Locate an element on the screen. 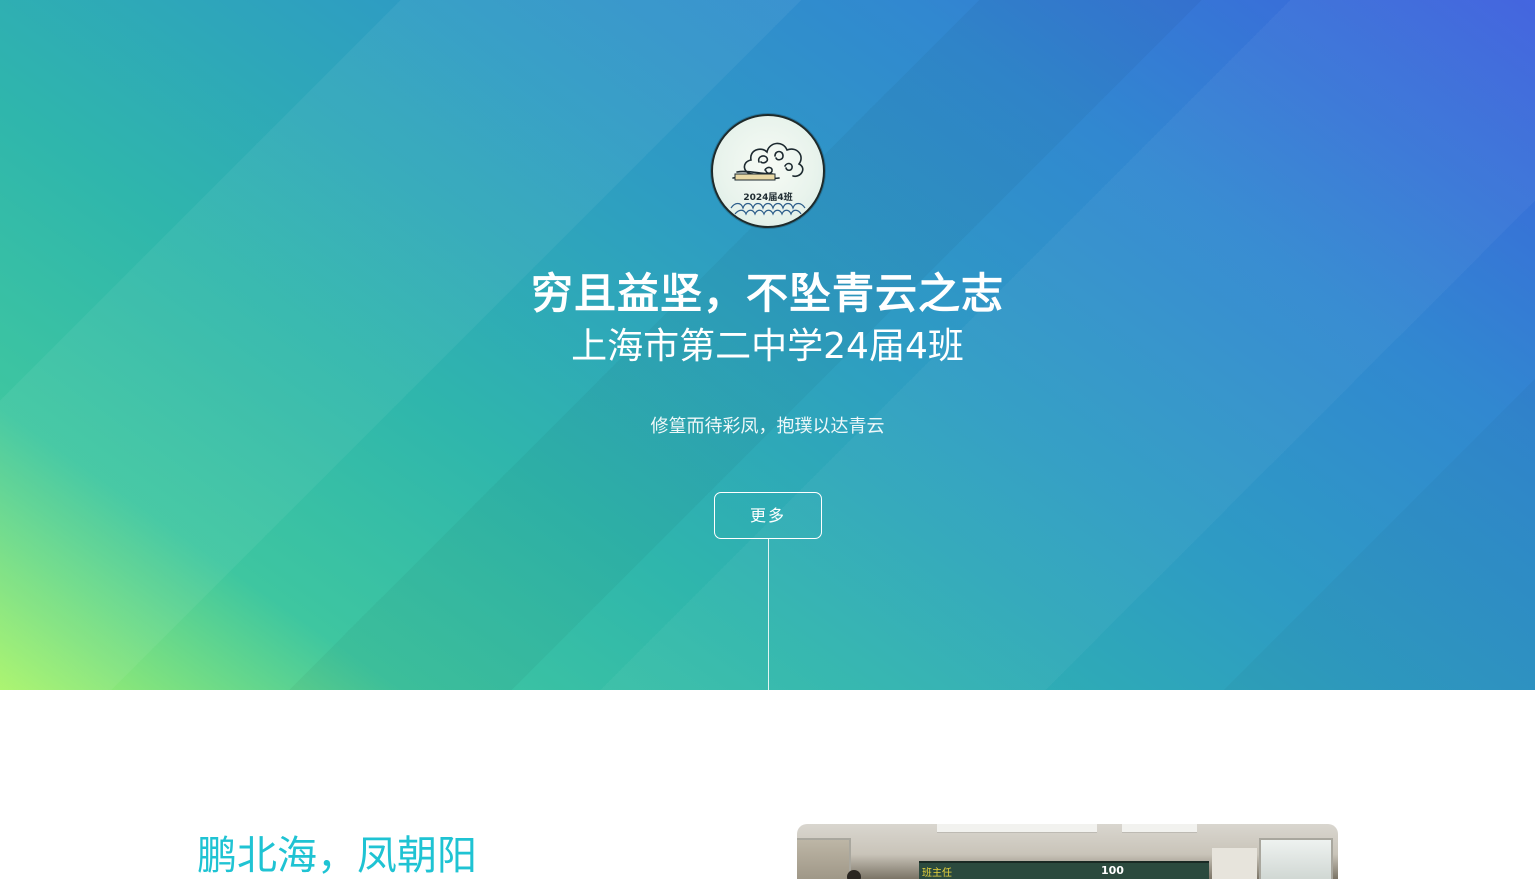 This screenshot has height=884, width=1535. photo-board-text: 班主任 is located at coordinates (937, 873).